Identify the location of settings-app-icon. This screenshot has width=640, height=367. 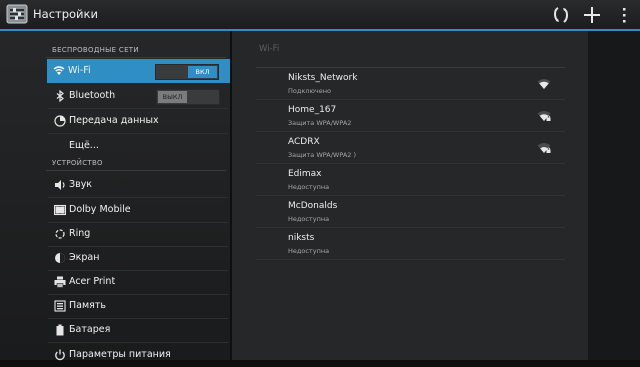
(17, 14).